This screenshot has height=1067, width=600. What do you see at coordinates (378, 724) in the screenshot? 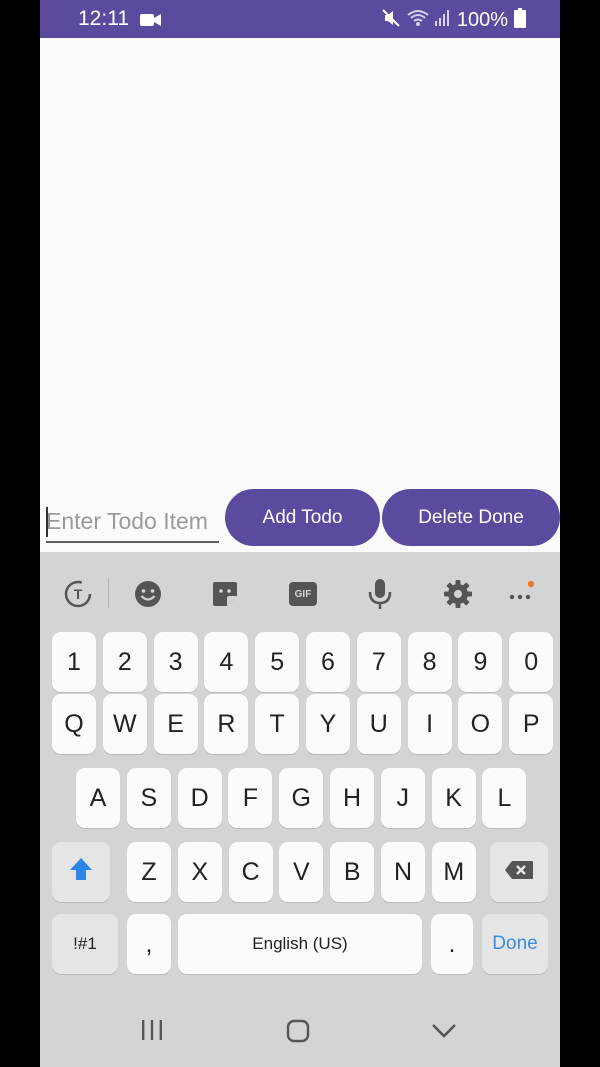
I see `key-u: U` at bounding box center [378, 724].